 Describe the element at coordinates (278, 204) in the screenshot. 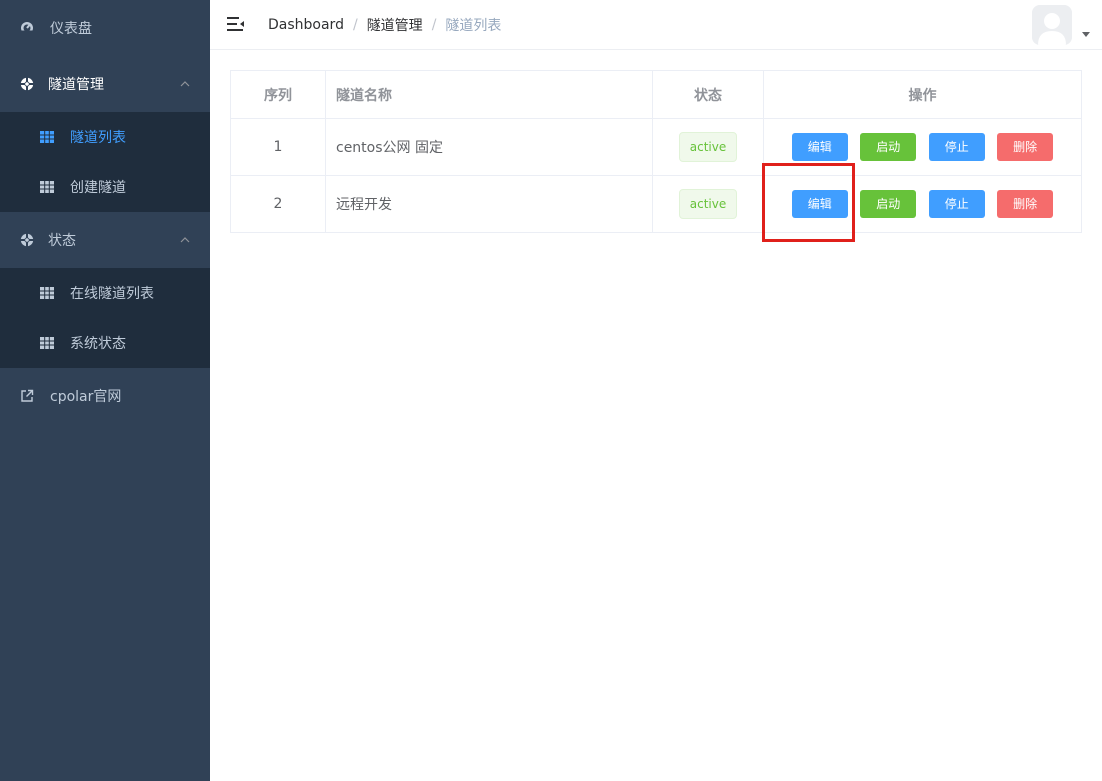

I see `row-index: 2` at that location.